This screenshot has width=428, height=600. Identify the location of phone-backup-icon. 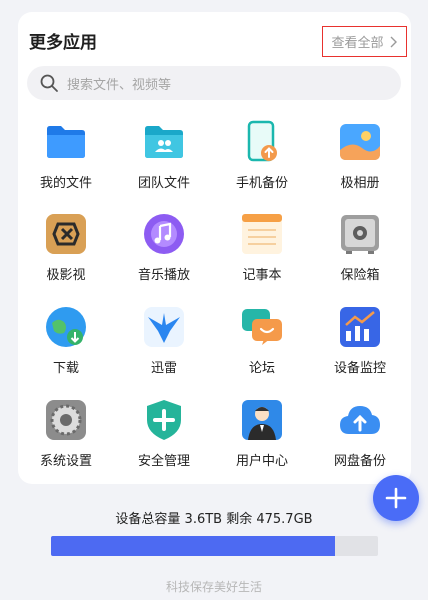
(262, 141).